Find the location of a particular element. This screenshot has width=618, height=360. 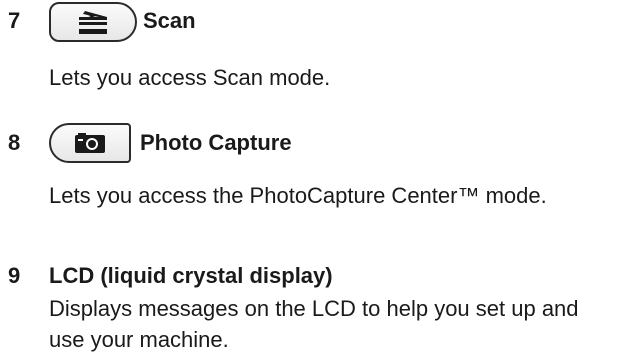

camera-icon is located at coordinates (90, 143).